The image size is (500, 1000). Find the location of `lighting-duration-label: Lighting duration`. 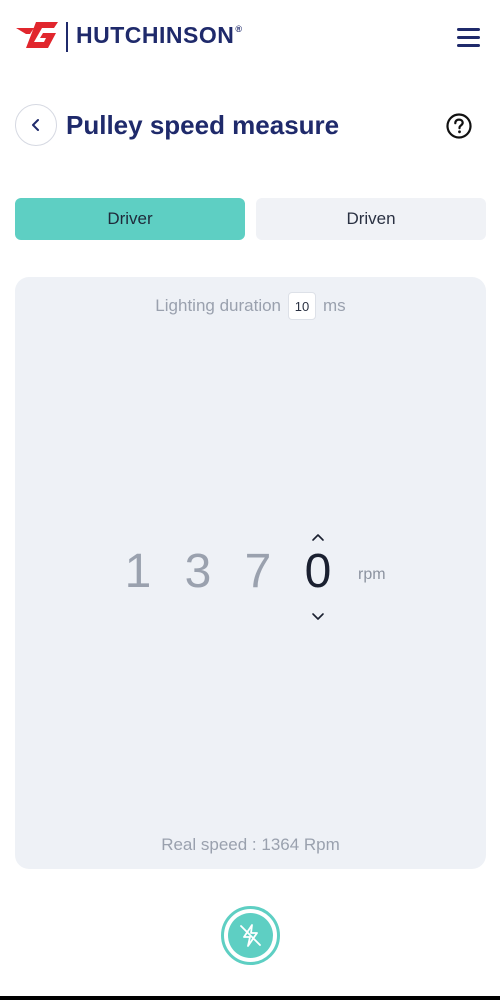

lighting-duration-label: Lighting duration is located at coordinates (218, 305).